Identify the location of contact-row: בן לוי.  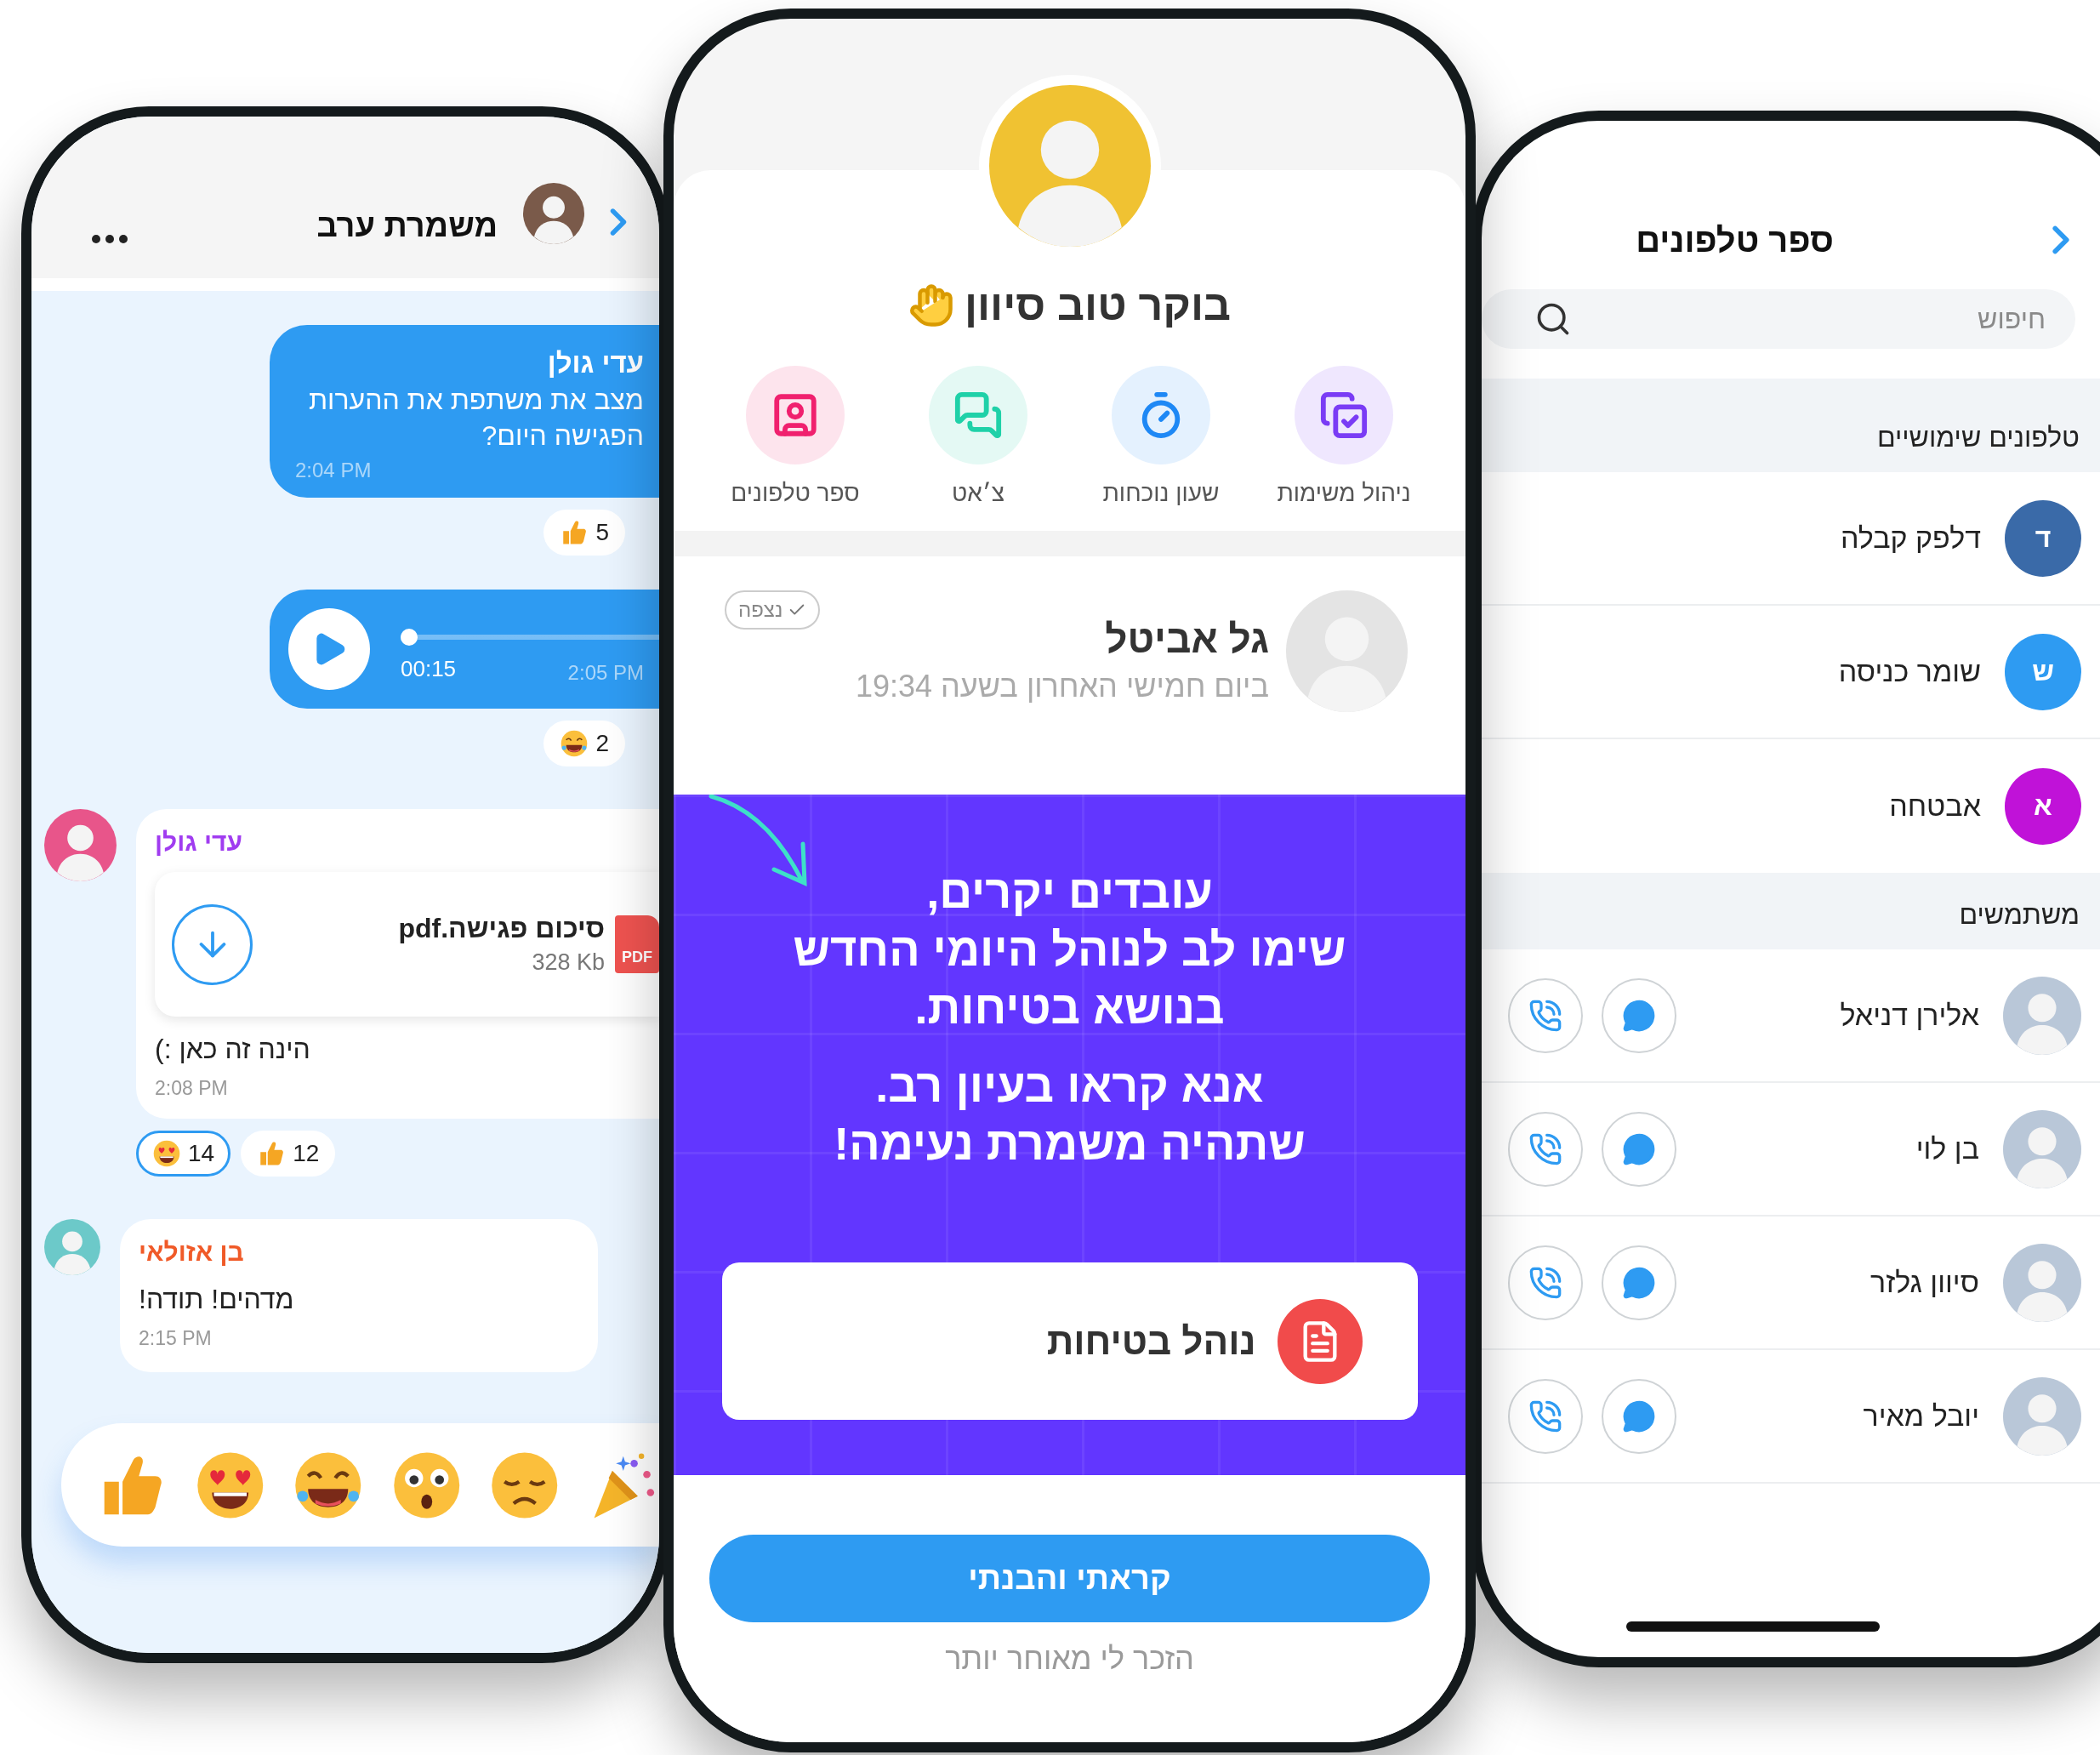
(1791, 1150).